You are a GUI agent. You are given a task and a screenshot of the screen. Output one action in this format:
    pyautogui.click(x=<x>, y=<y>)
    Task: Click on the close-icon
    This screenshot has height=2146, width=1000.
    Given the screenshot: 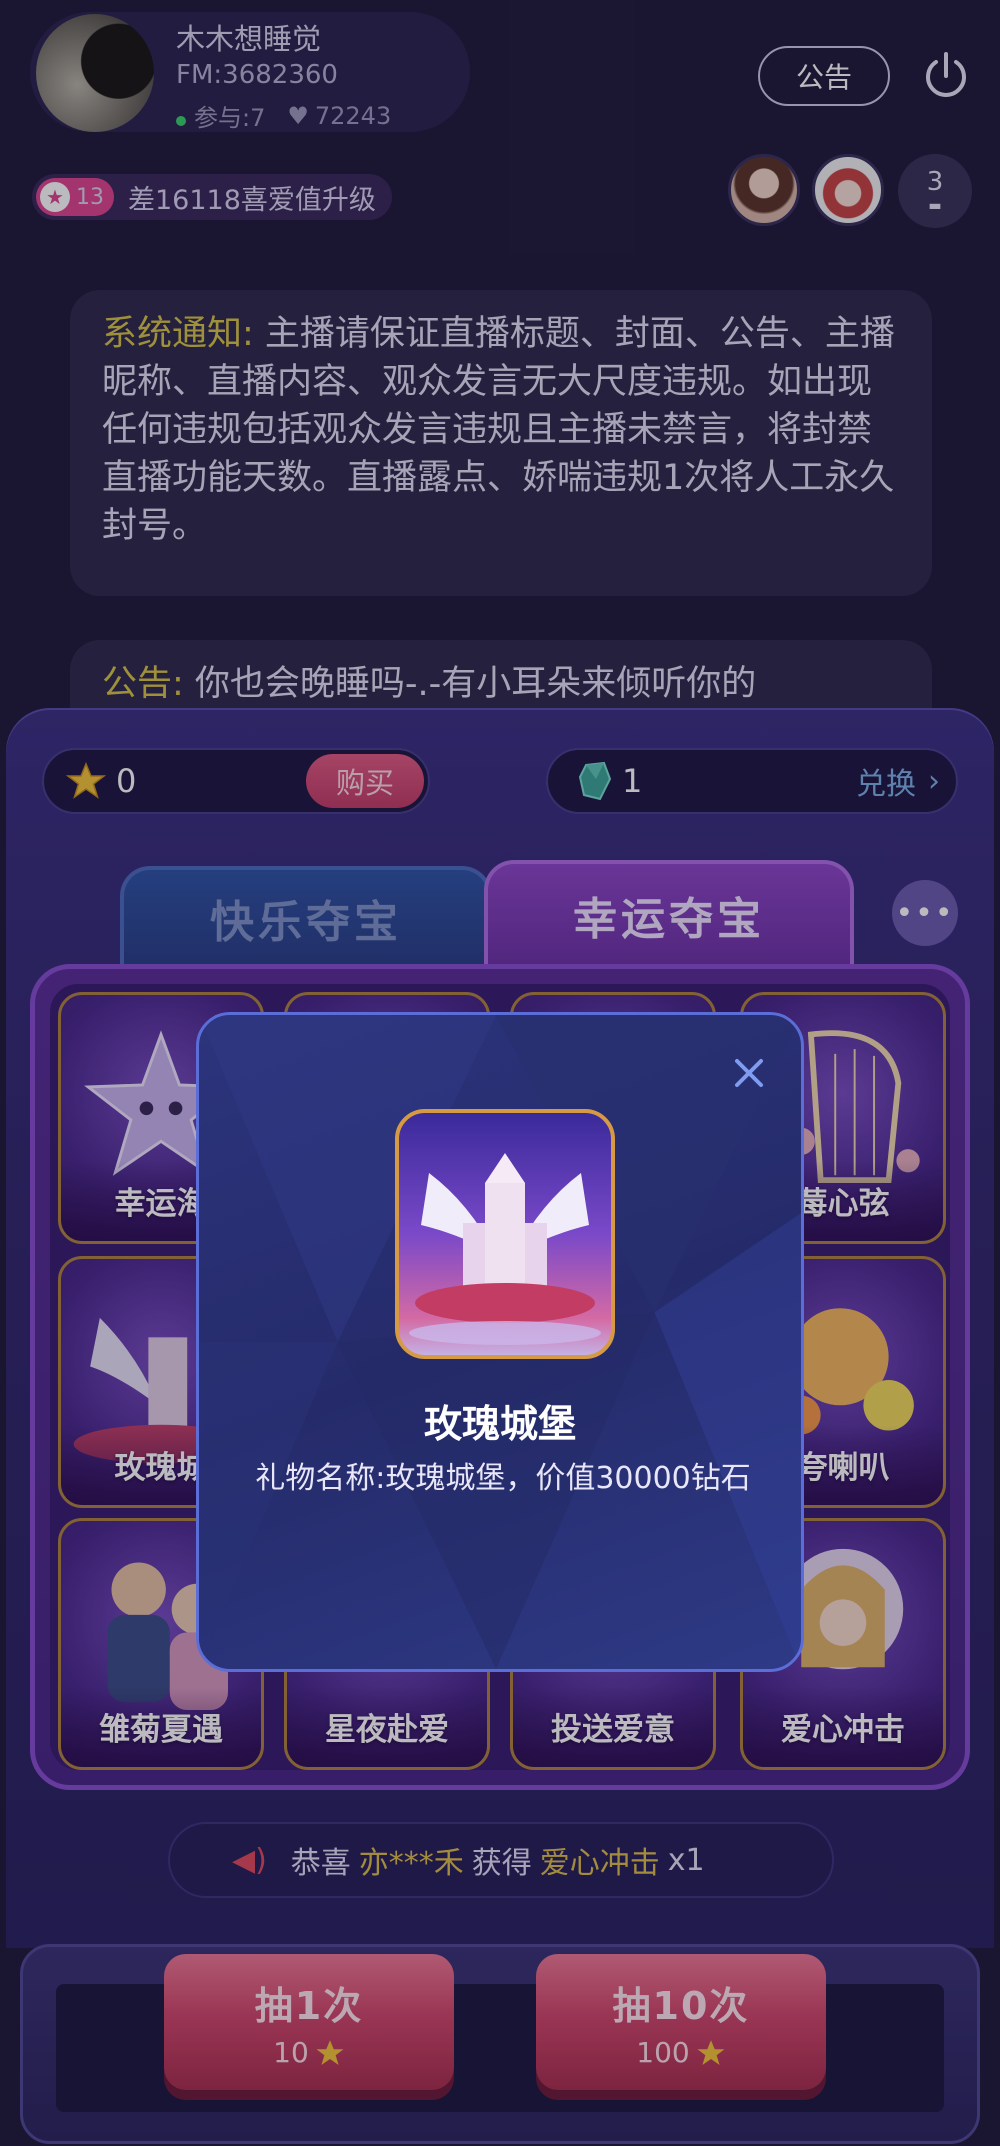 What is the action you would take?
    pyautogui.click(x=749, y=1073)
    